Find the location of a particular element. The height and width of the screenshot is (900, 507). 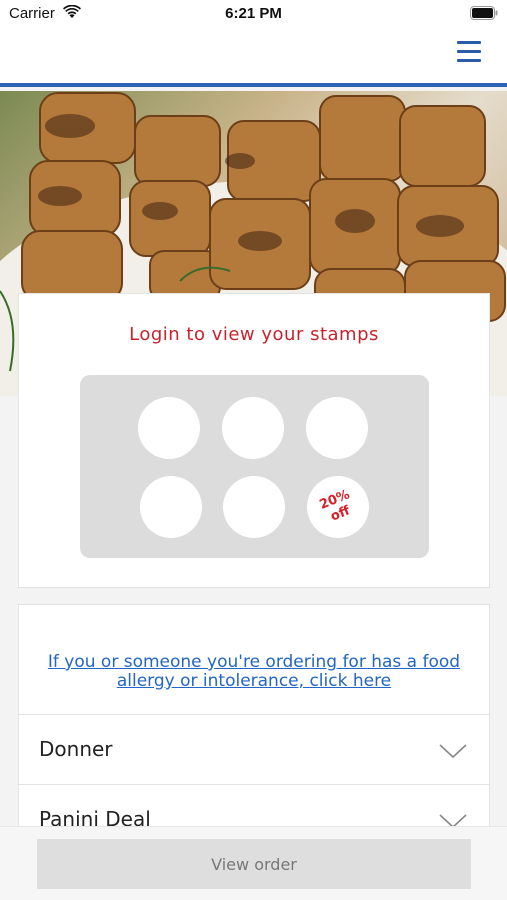

footer-bar: View order is located at coordinates (253, 863).